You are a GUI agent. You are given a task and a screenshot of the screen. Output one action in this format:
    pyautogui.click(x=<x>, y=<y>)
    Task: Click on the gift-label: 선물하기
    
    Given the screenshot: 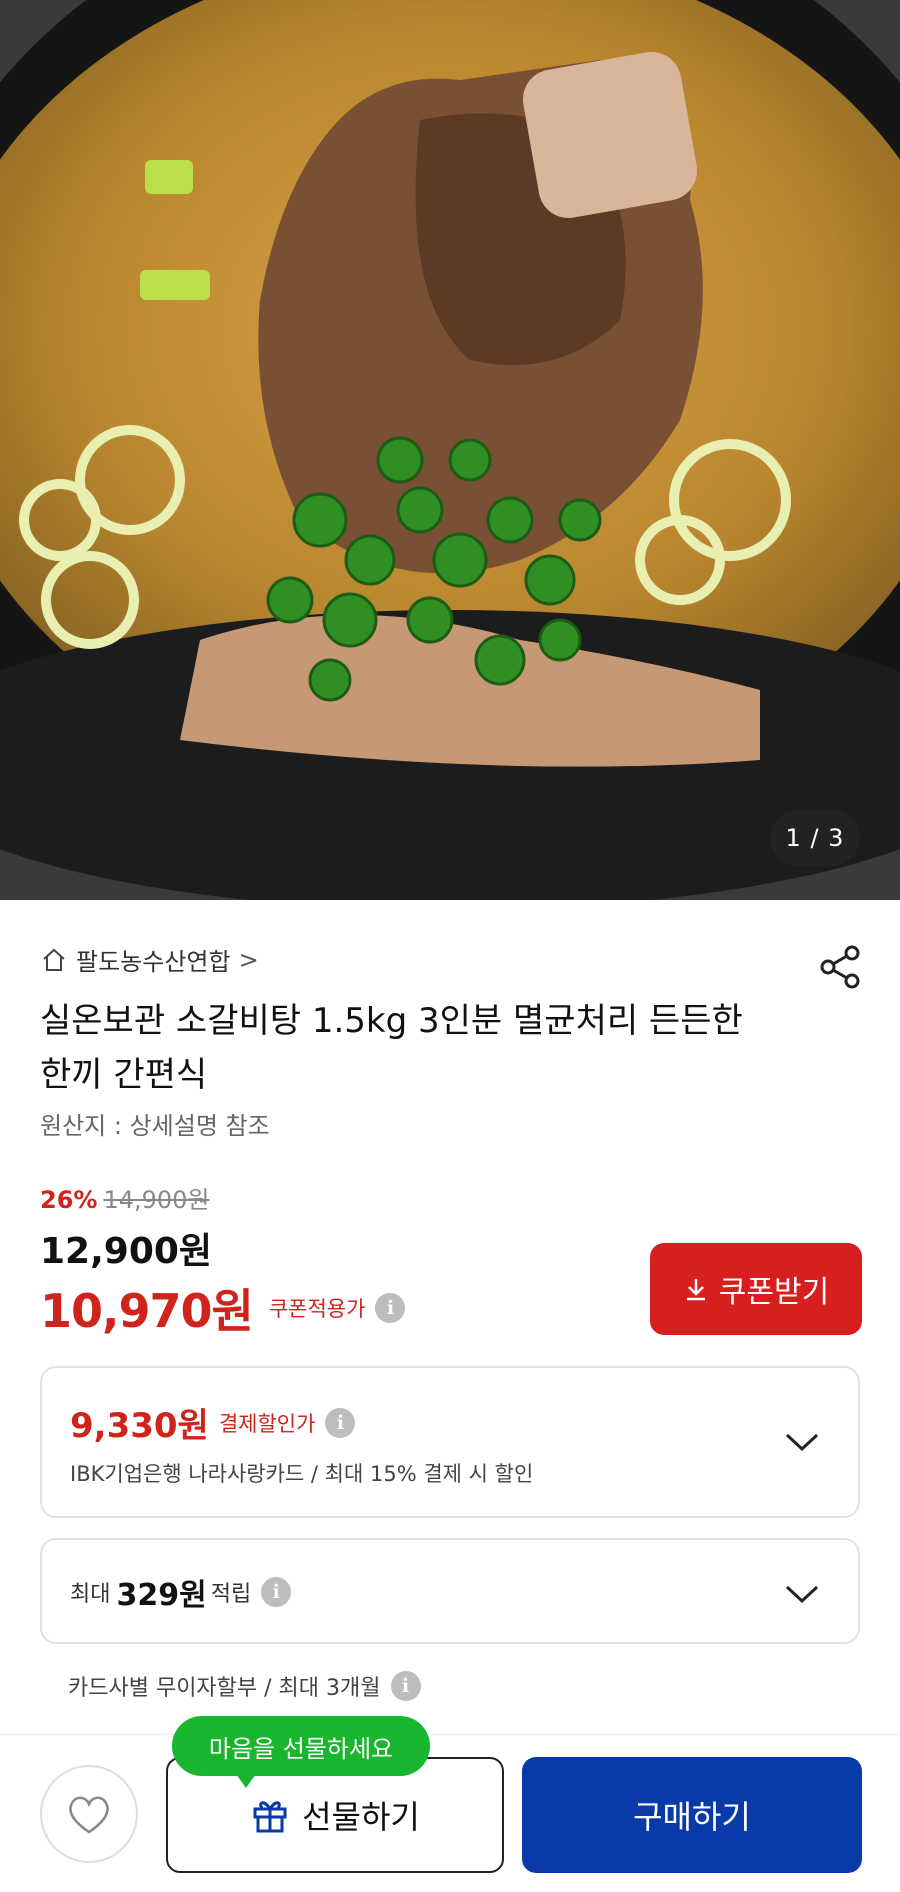 What is the action you would take?
    pyautogui.click(x=361, y=1817)
    